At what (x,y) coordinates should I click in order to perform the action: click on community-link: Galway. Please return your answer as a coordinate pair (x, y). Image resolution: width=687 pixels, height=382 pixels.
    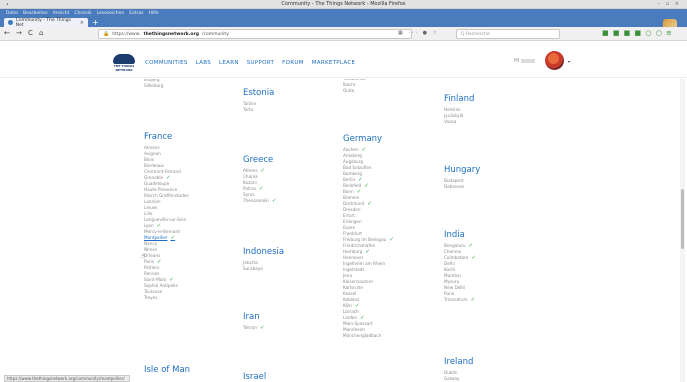
    Looking at the image, I should click on (492, 379).